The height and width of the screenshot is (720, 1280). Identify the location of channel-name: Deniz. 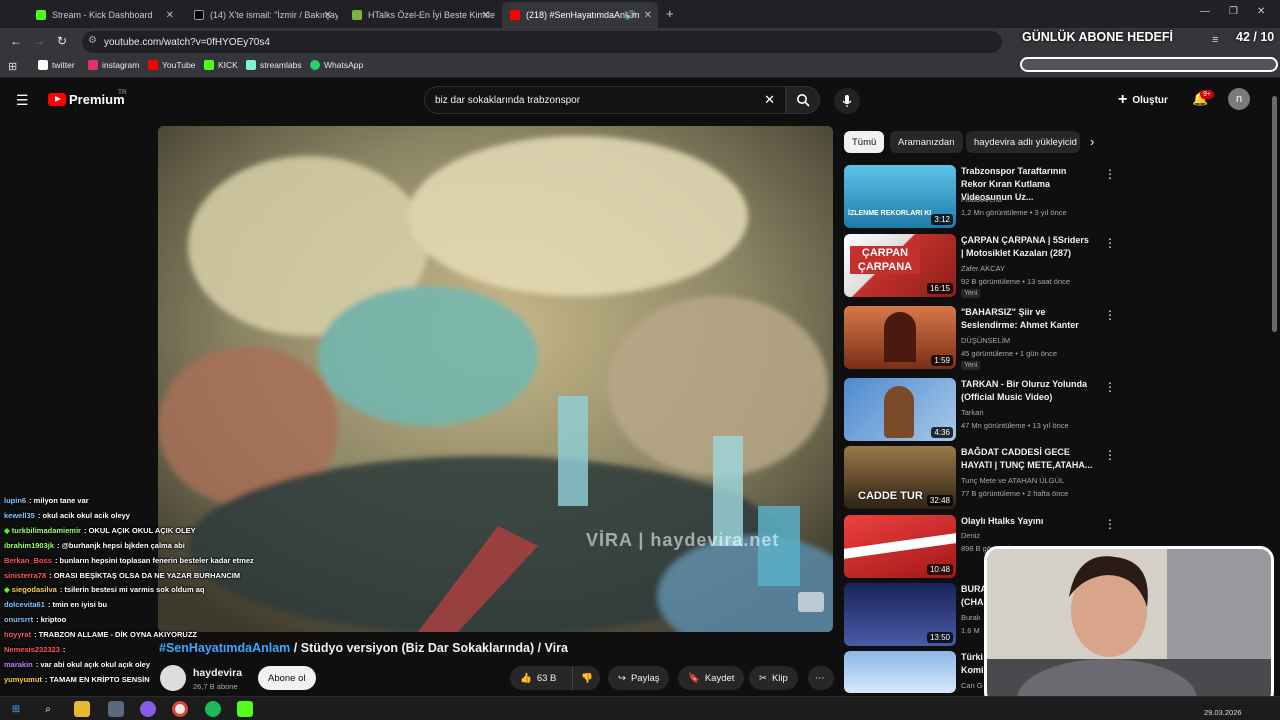
(970, 535).